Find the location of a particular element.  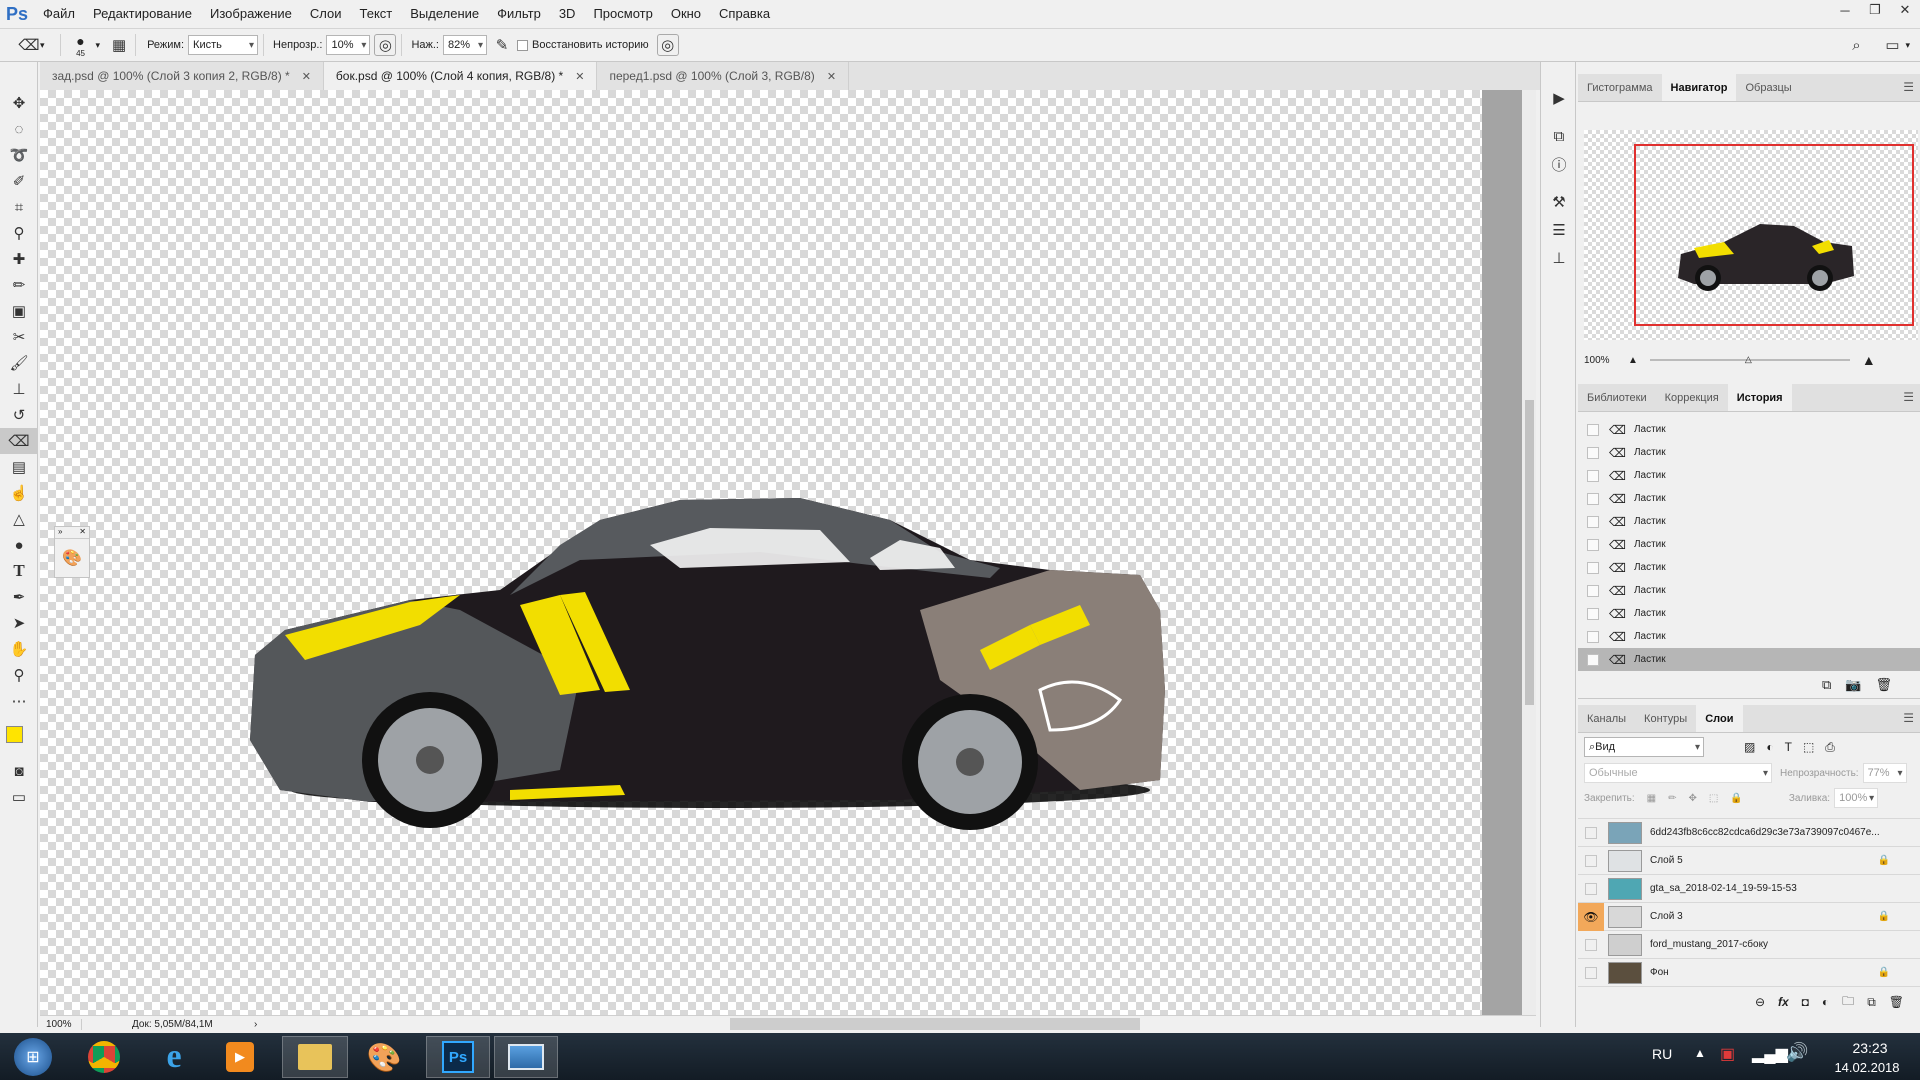

taskbar-photo-viewer is located at coordinates (526, 1057).